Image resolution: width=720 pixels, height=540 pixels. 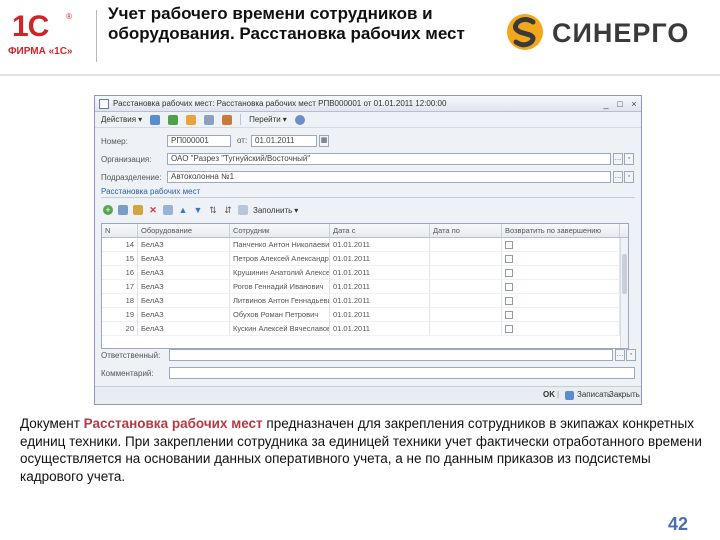 What do you see at coordinates (624, 394) in the screenshot?
I see `close-button: Закрыть` at bounding box center [624, 394].